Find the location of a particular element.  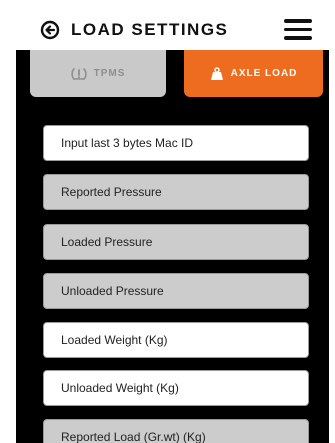

reported-load-field: Reported Load (Gr.wt) (Kg) is located at coordinates (176, 431).